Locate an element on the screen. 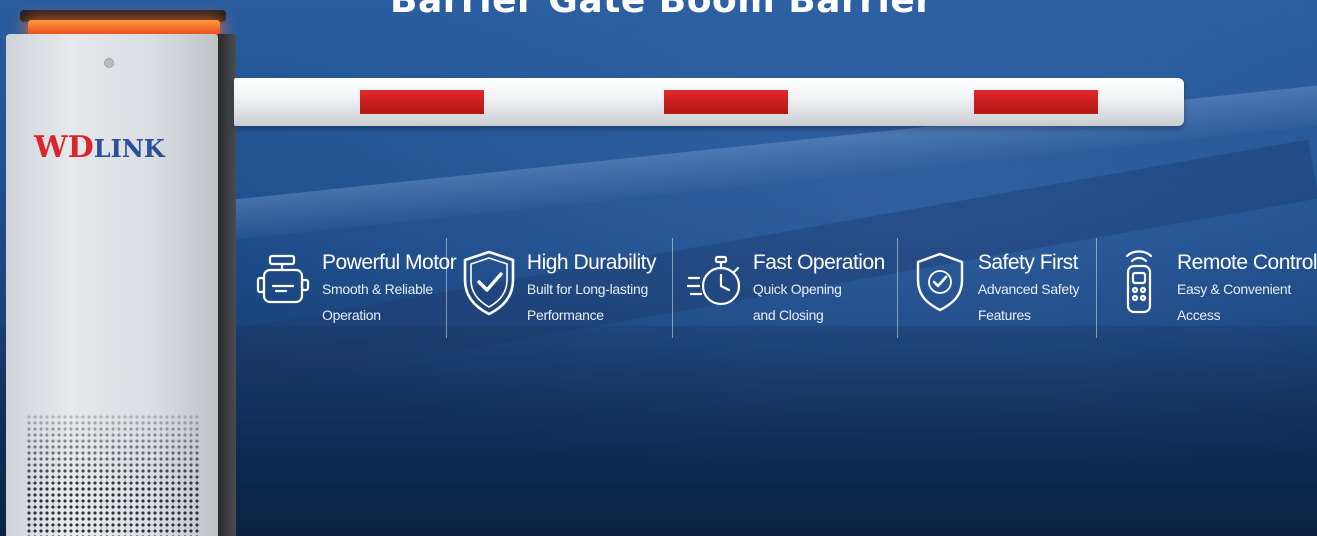  feature-desc: Features is located at coordinates (1004, 315).